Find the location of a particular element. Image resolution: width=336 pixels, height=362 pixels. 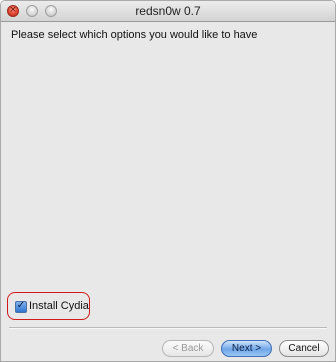

next-button: Next > is located at coordinates (246, 348).